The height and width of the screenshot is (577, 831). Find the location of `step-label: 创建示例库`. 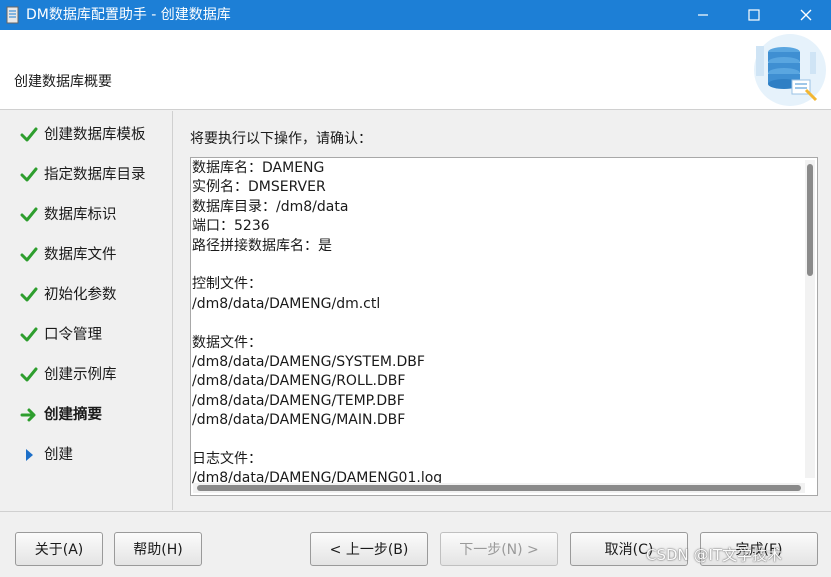

step-label: 创建示例库 is located at coordinates (80, 375).